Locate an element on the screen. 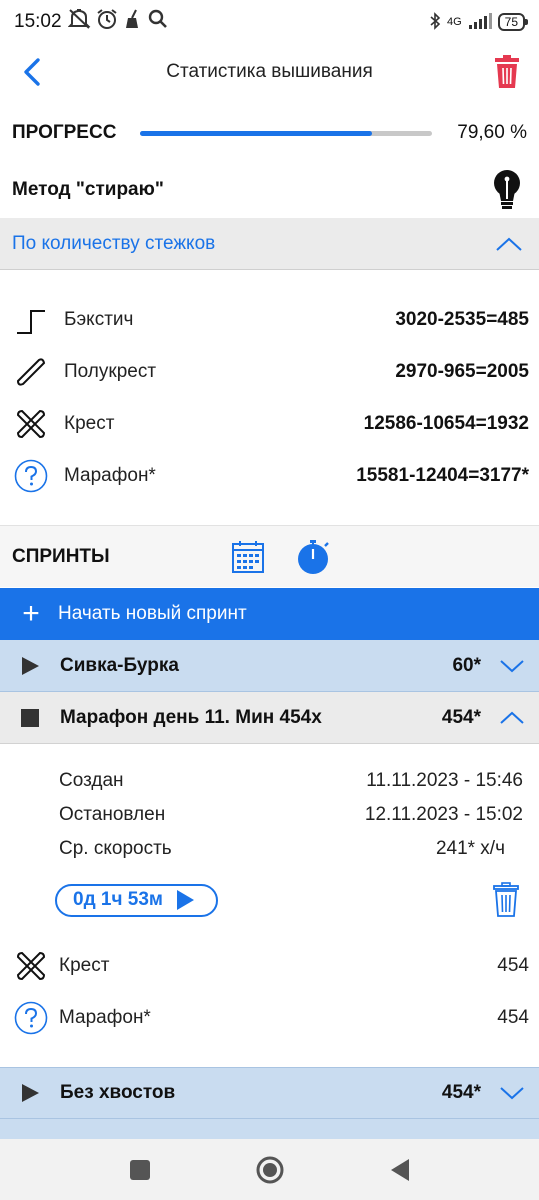 The width and height of the screenshot is (539, 1200). battery-icon: 75 is located at coordinates (513, 22).